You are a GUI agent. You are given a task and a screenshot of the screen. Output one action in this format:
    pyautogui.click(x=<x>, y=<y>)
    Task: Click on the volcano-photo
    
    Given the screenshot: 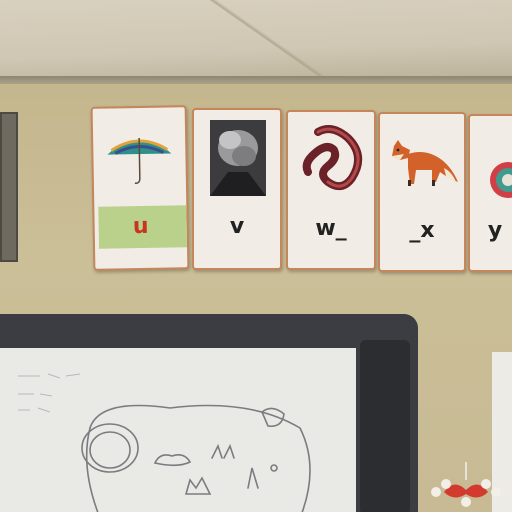 What is the action you would take?
    pyautogui.click(x=238, y=158)
    